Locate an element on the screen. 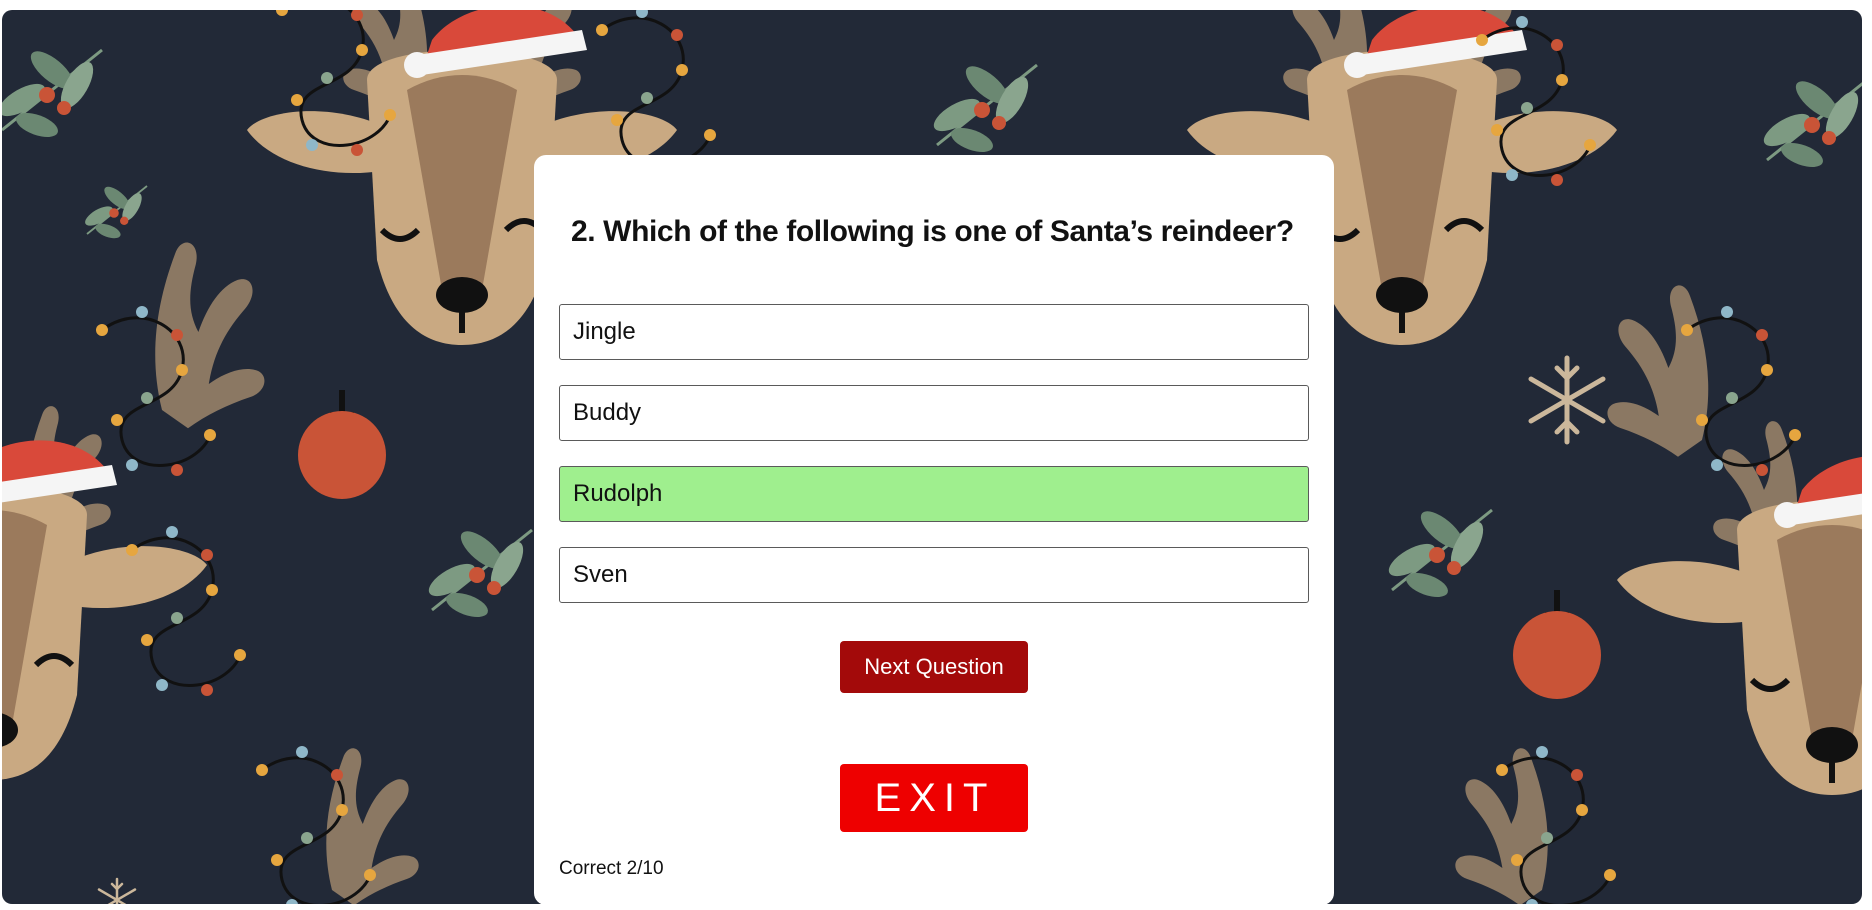  answer-option: Jingle is located at coordinates (934, 332).